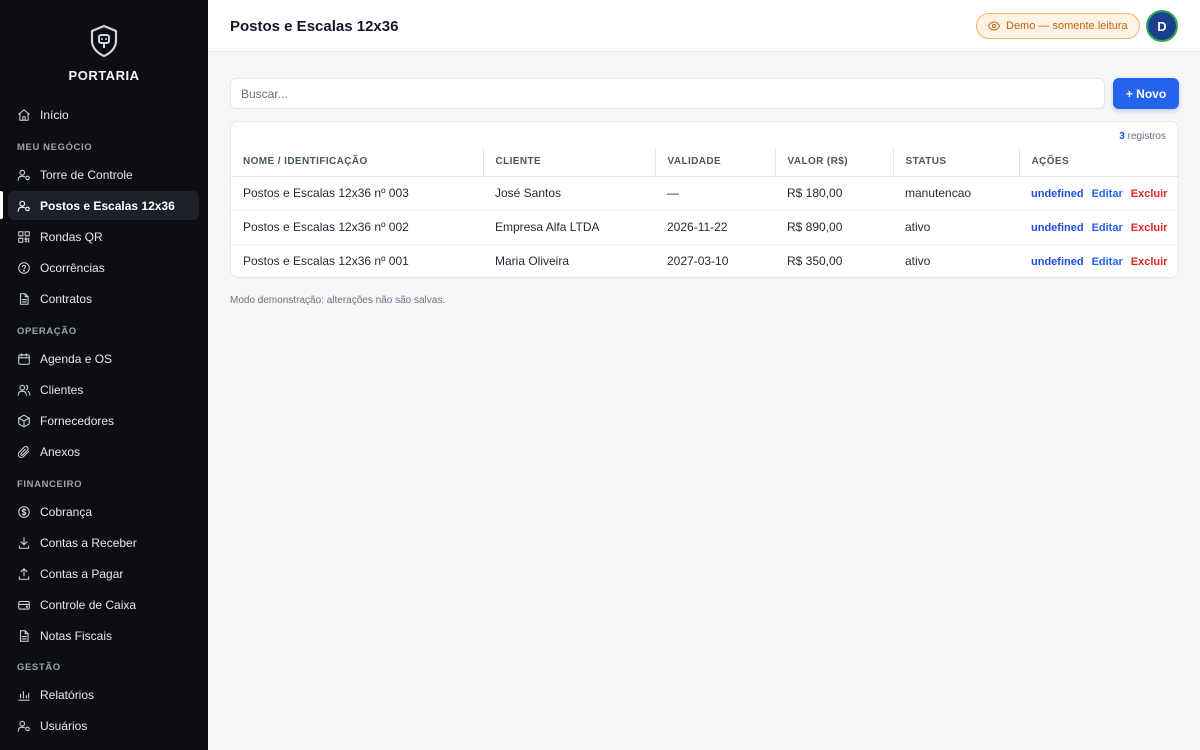  What do you see at coordinates (24, 574) in the screenshot?
I see `upload-icon` at bounding box center [24, 574].